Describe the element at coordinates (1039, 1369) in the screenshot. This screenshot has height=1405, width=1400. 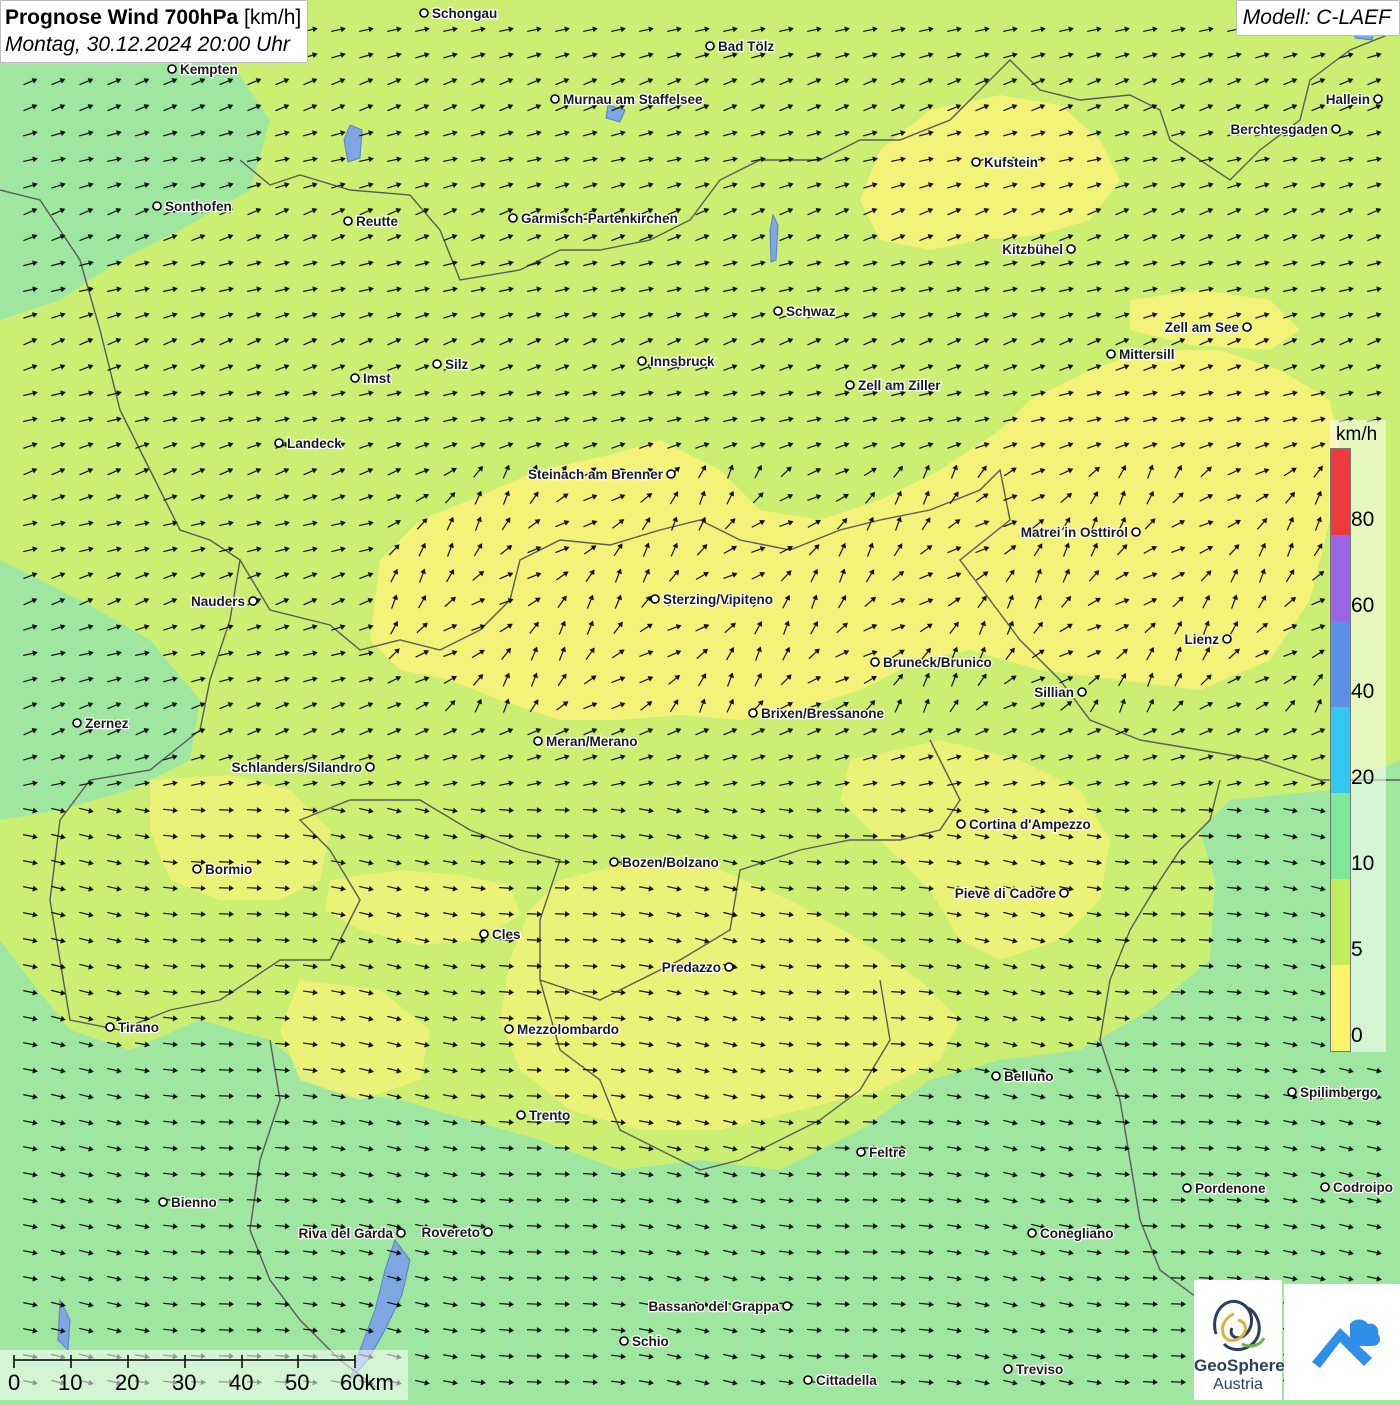
I see `city-label: Treviso` at that location.